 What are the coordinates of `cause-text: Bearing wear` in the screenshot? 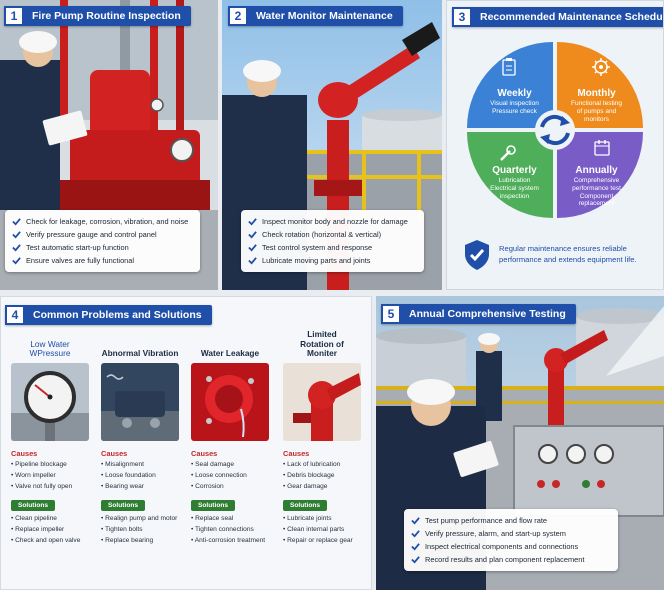 It's located at (124, 486).